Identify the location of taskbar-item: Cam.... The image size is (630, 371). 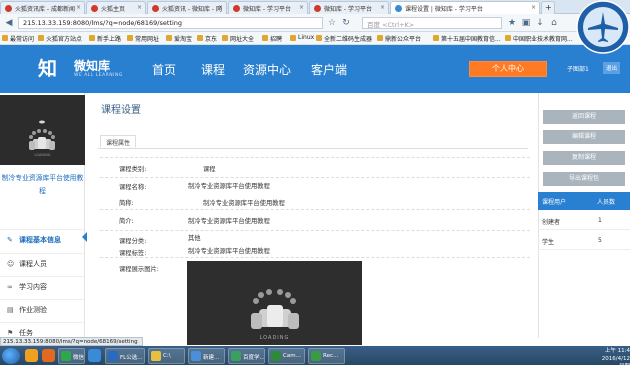
(286, 356).